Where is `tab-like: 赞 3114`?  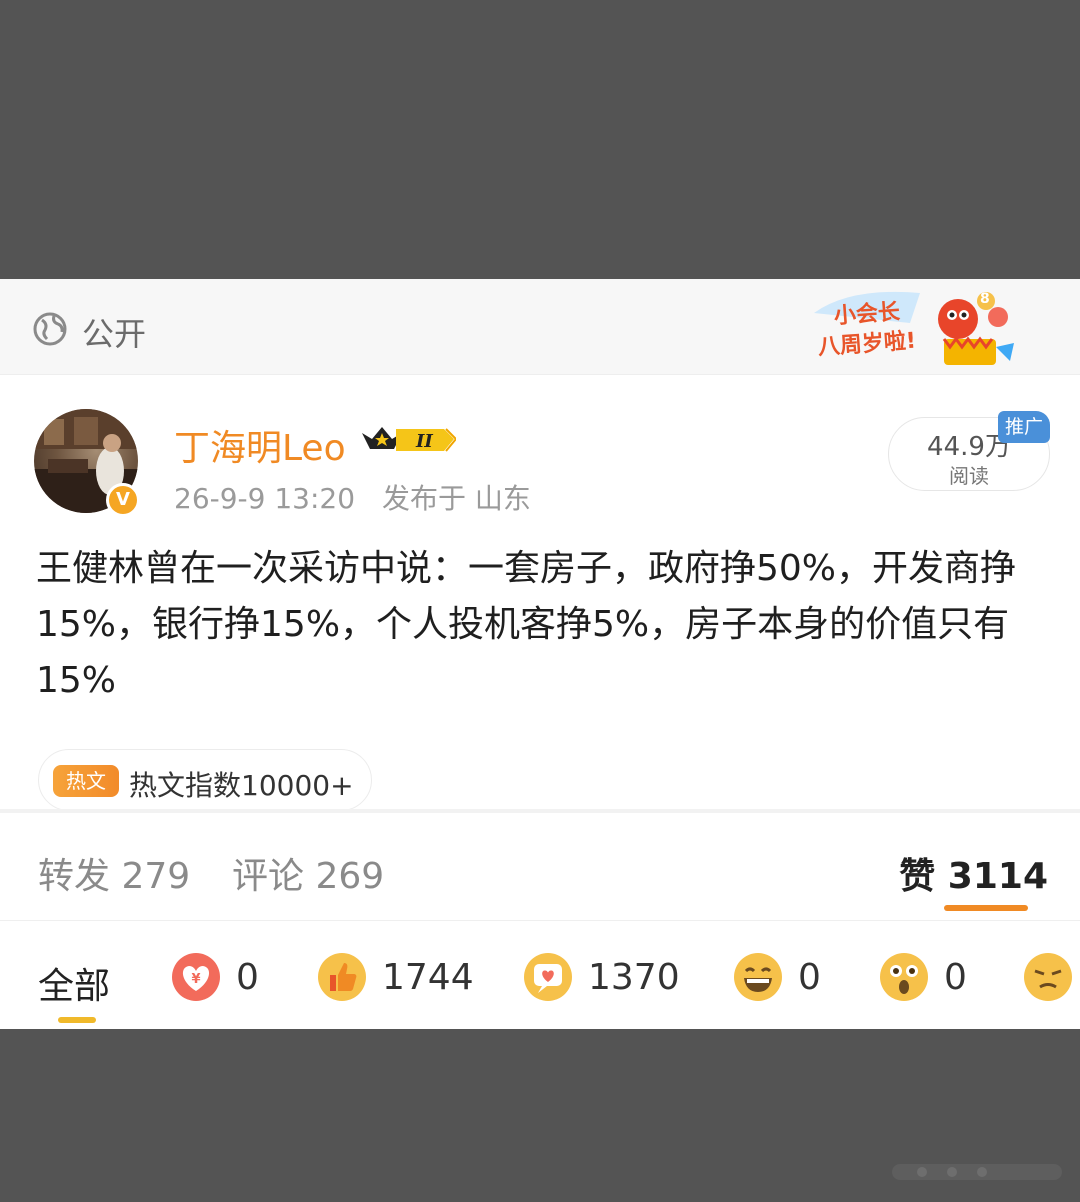 tab-like: 赞 3114 is located at coordinates (973, 873).